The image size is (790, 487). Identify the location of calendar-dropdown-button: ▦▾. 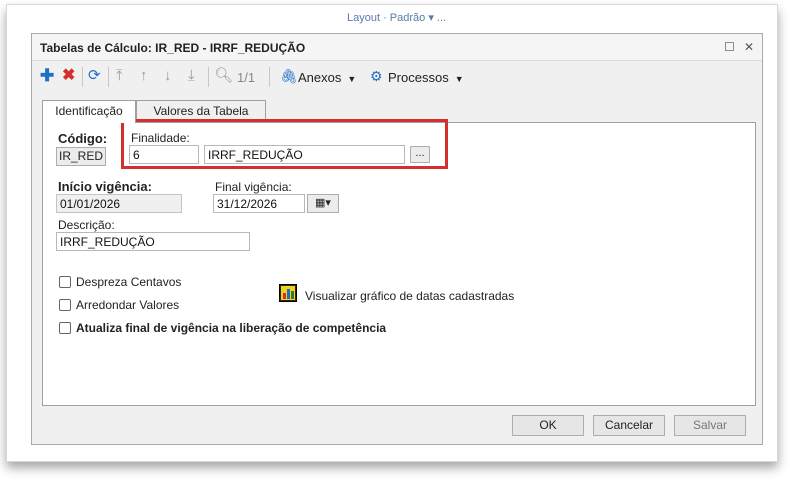
(323, 203).